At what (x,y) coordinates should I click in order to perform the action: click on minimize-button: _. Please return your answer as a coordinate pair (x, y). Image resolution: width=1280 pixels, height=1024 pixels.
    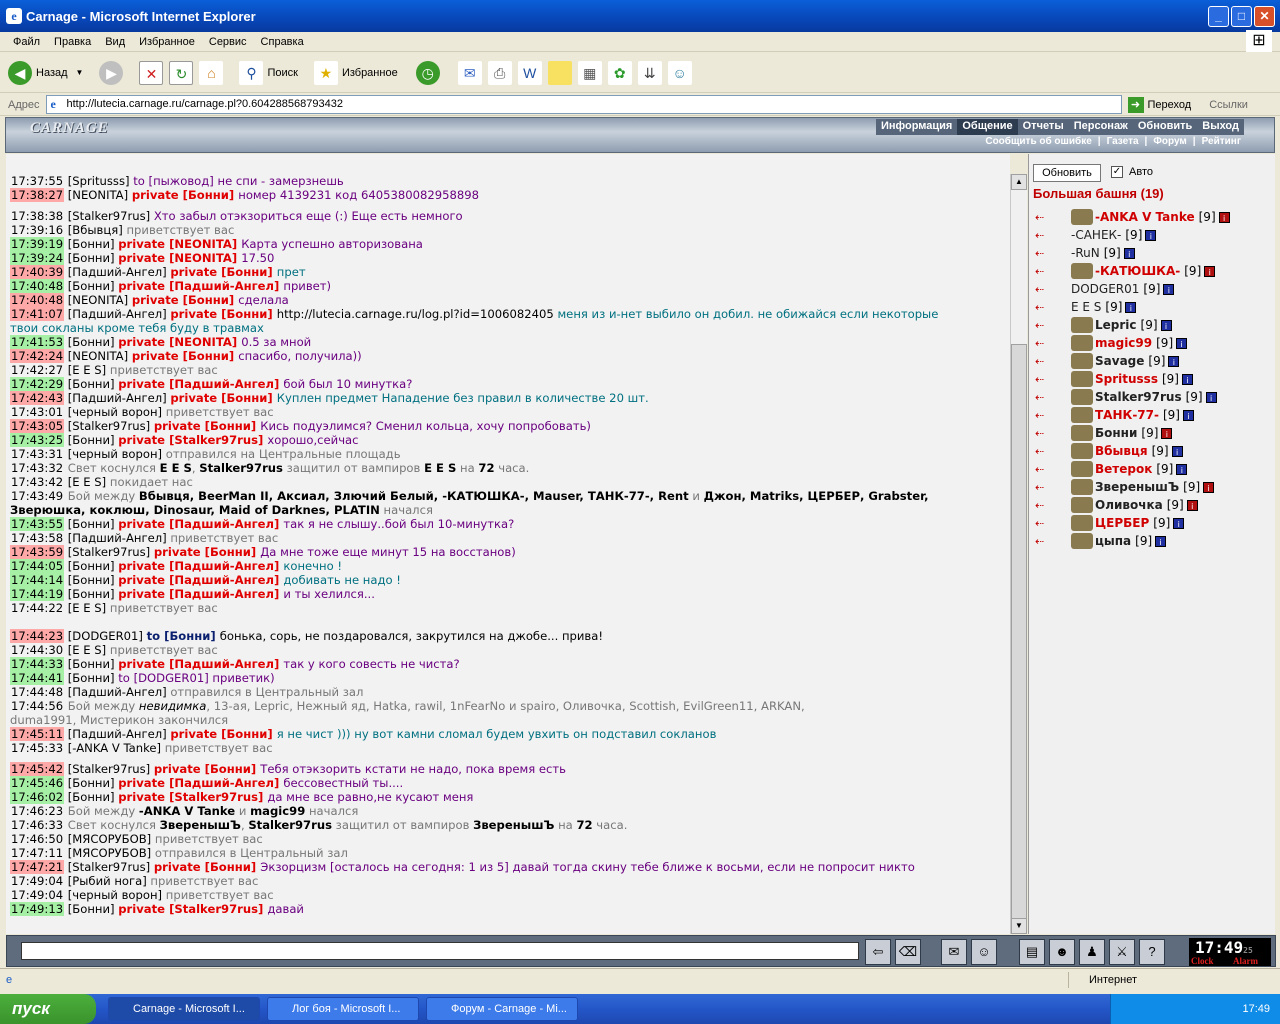
    Looking at the image, I should click on (1218, 16).